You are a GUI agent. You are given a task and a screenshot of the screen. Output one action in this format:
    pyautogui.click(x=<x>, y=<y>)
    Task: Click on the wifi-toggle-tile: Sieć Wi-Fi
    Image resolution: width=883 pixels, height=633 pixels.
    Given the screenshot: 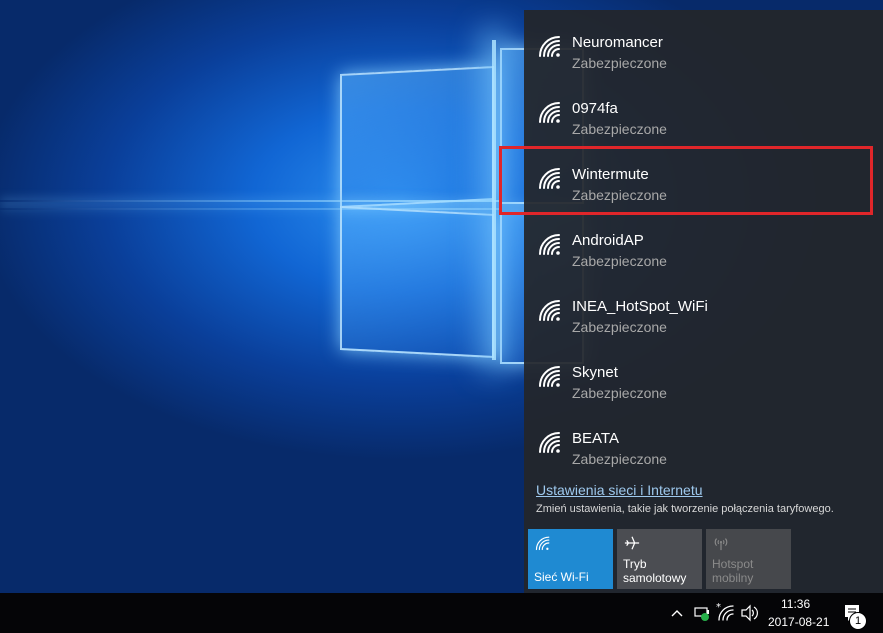 What is the action you would take?
    pyautogui.click(x=570, y=559)
    